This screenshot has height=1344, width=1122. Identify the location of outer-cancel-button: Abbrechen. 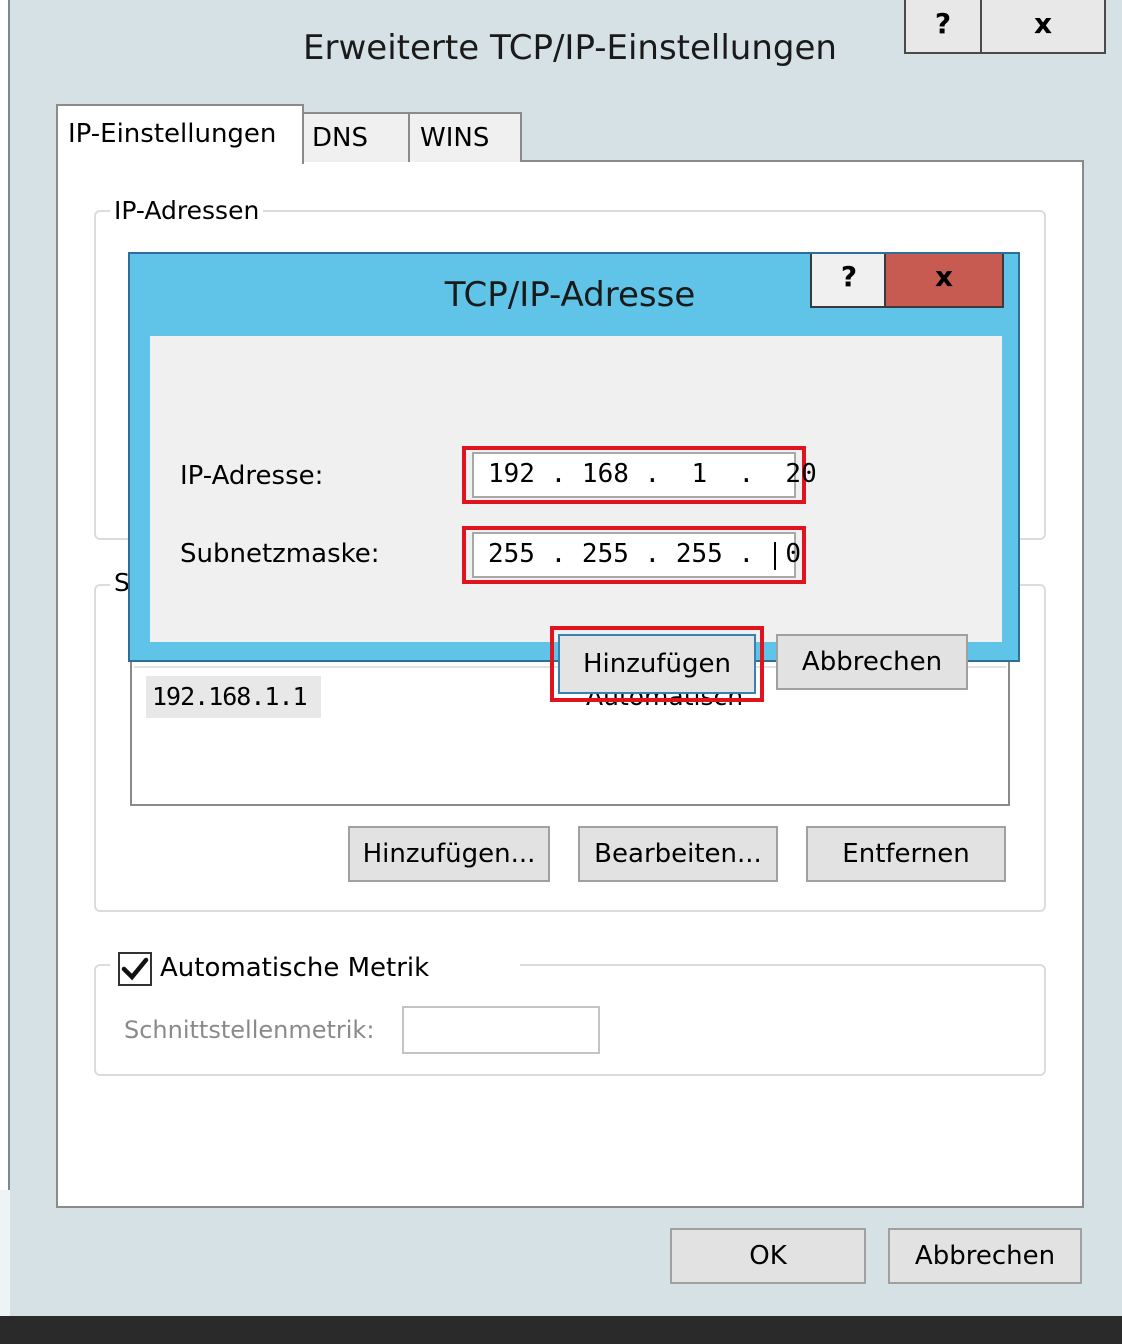
(985, 1256).